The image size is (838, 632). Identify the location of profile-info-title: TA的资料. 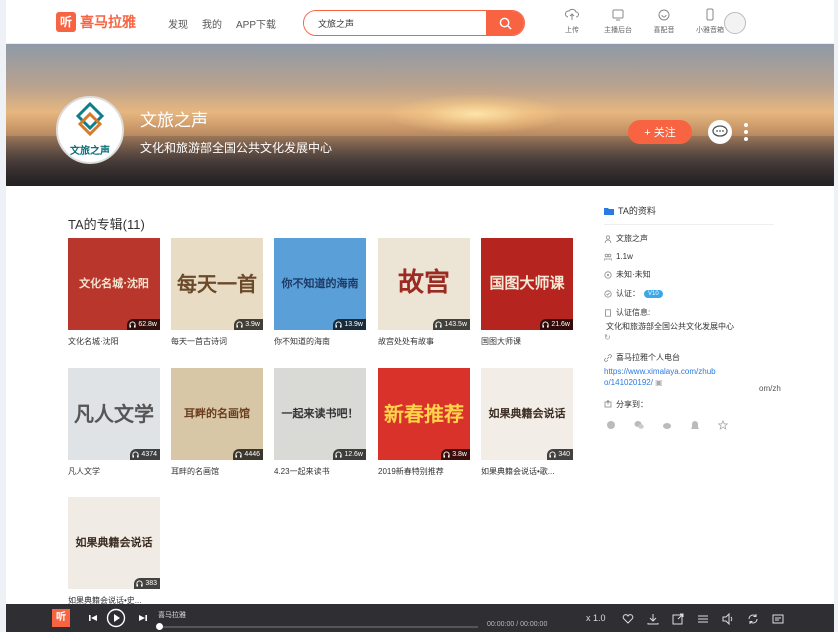
(637, 211).